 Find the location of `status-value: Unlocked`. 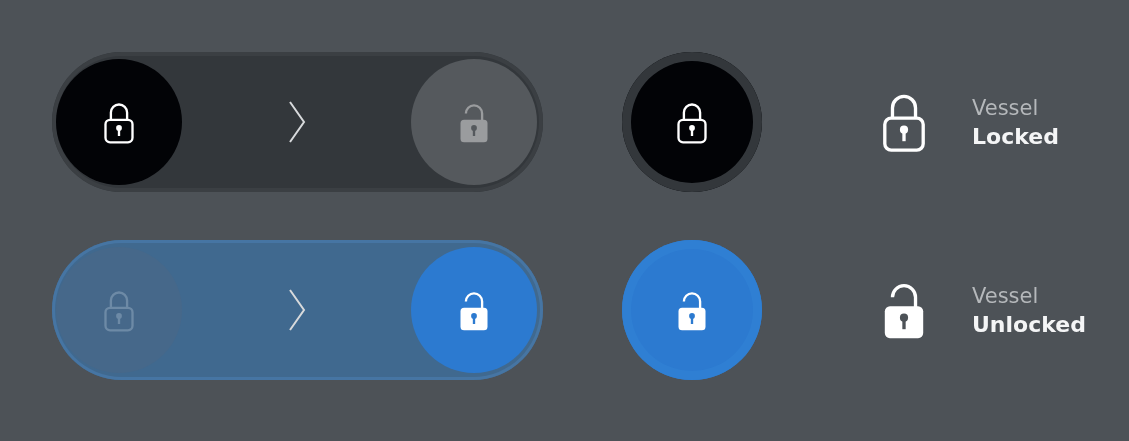

status-value: Unlocked is located at coordinates (1029, 324).